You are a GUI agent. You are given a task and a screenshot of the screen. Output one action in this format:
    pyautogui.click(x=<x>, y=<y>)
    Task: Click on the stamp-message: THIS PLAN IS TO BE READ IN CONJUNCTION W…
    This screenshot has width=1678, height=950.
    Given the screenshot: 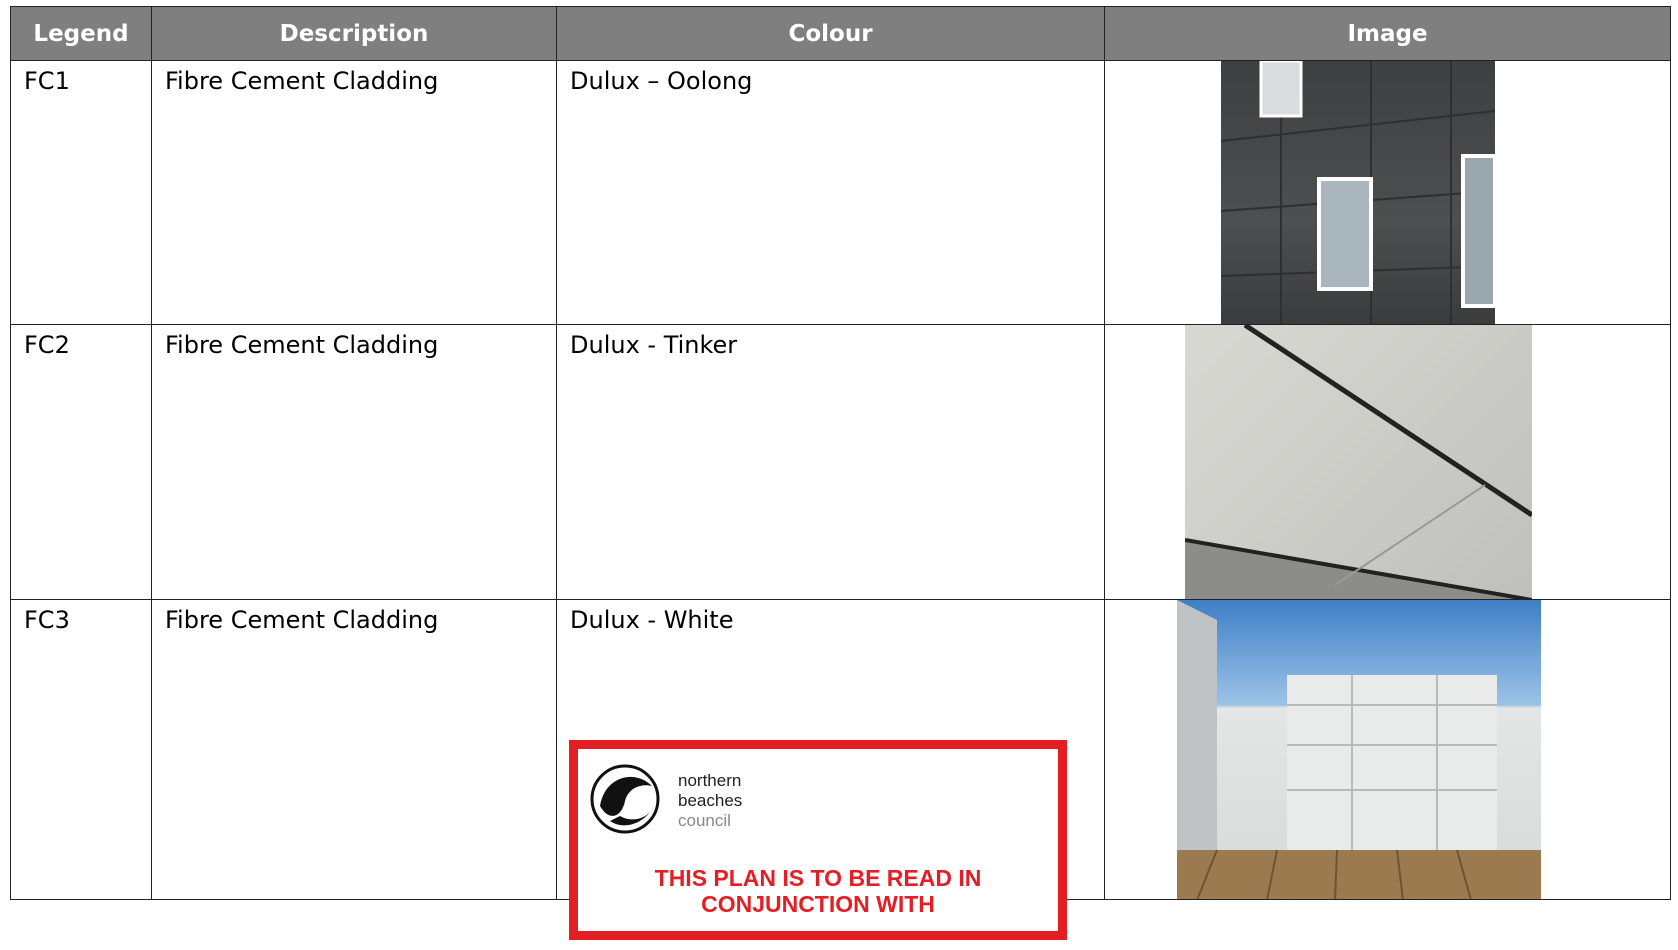 What is the action you would take?
    pyautogui.click(x=818, y=891)
    